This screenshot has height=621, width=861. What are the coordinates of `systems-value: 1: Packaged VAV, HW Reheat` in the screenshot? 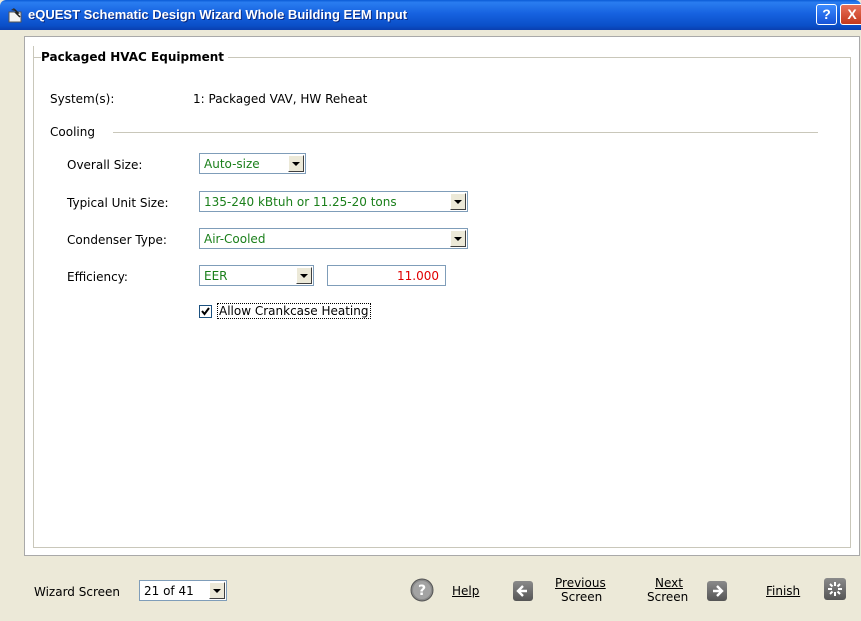 It's located at (280, 99).